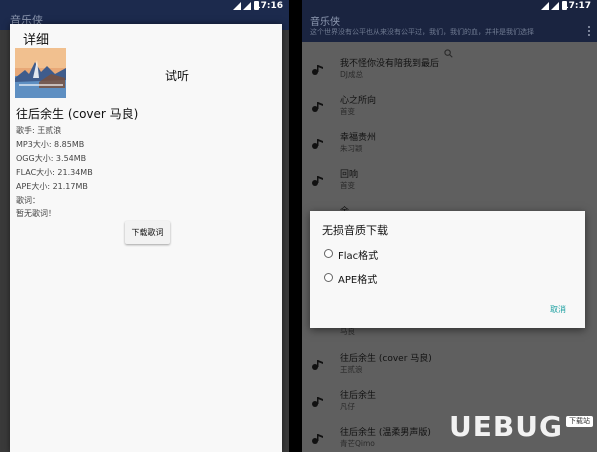 The image size is (597, 452). Describe the element at coordinates (54, 172) in the screenshot. I see `flac-size-info: FLAC大小: 21.34MB` at that location.